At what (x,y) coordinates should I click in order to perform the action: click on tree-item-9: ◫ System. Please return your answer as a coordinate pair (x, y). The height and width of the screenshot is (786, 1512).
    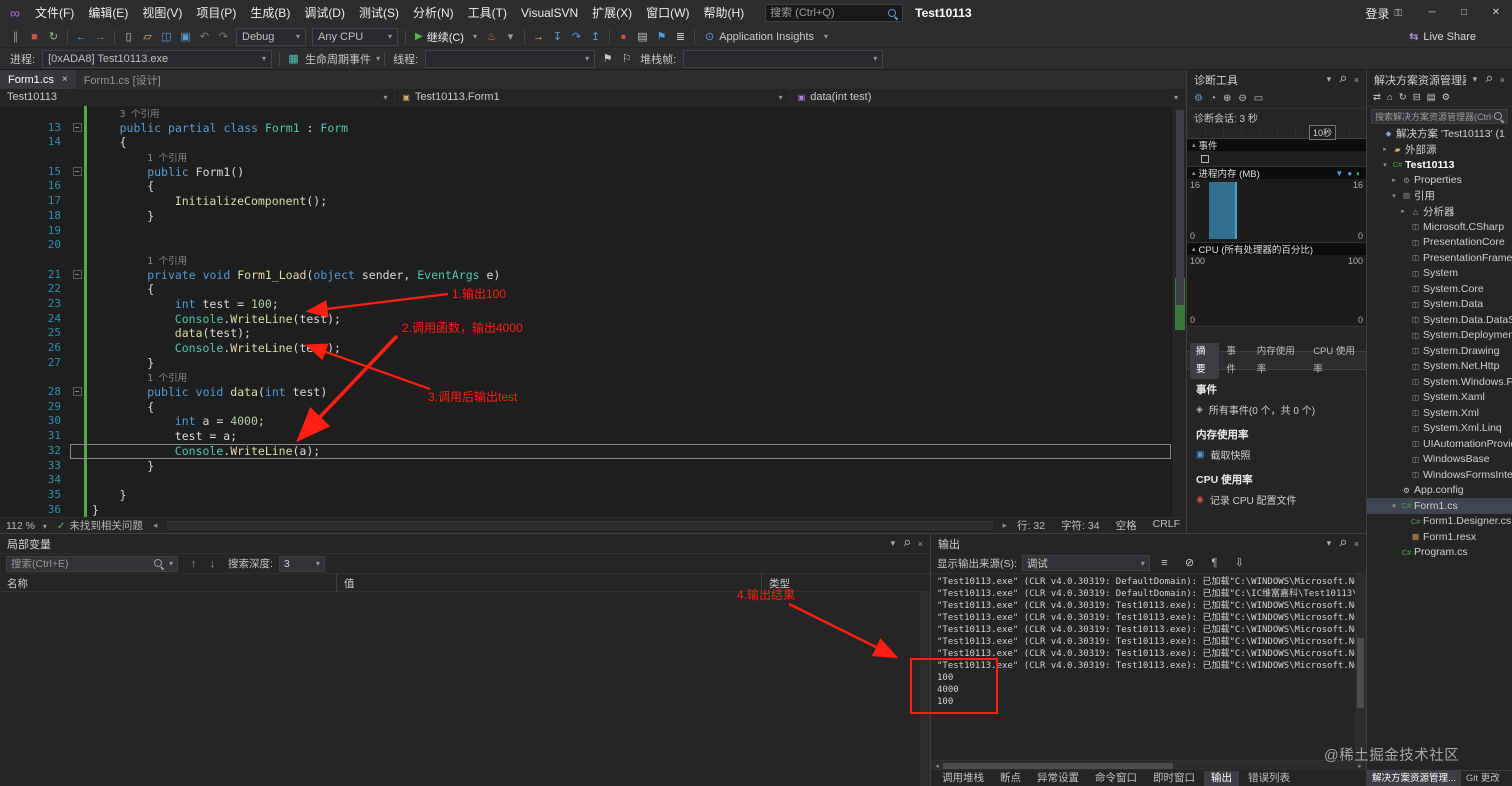
    Looking at the image, I should click on (1439, 274).